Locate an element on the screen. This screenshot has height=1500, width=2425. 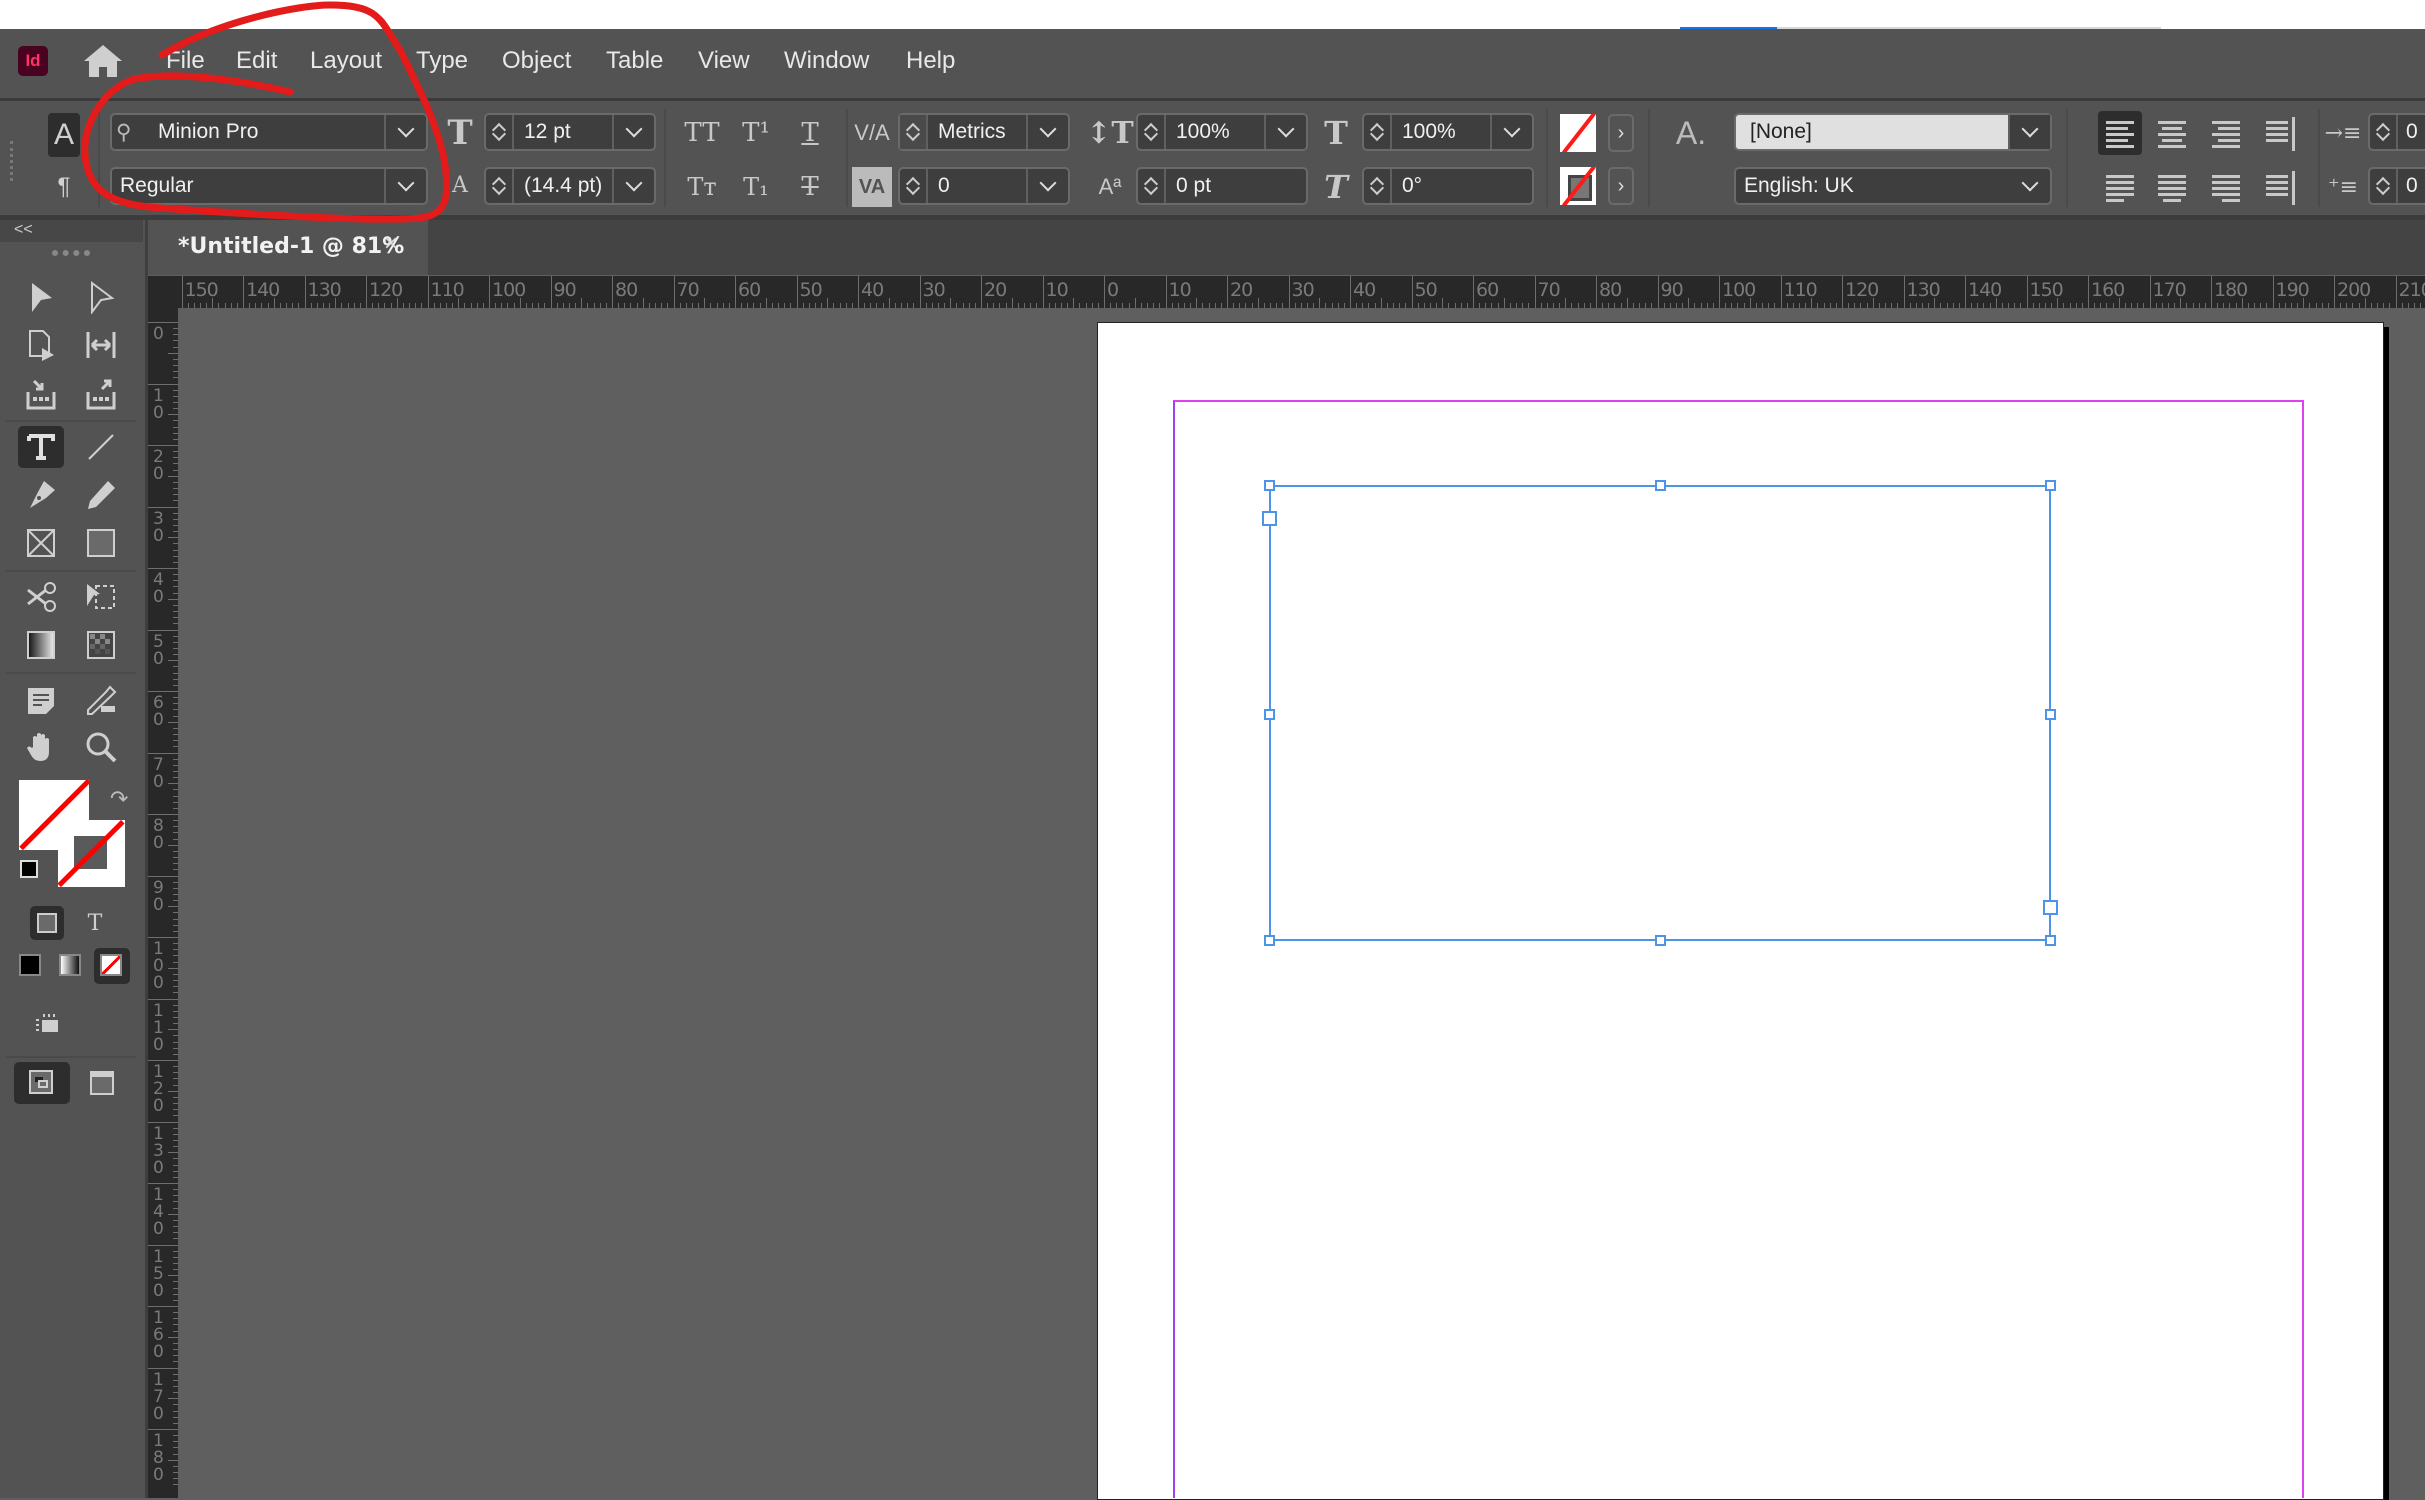
line-tool is located at coordinates (101, 447).